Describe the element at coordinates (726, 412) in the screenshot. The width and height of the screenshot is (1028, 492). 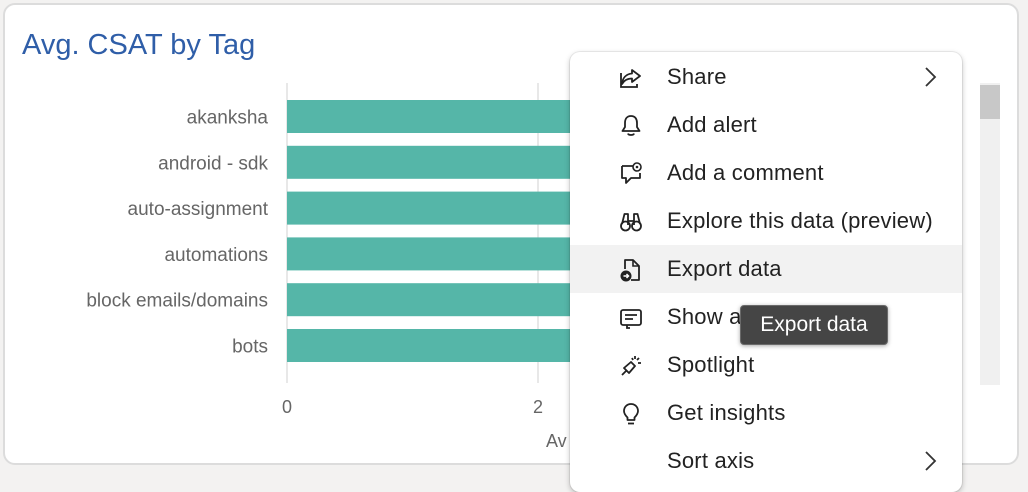
I see `menu-item-label: Get insights` at that location.